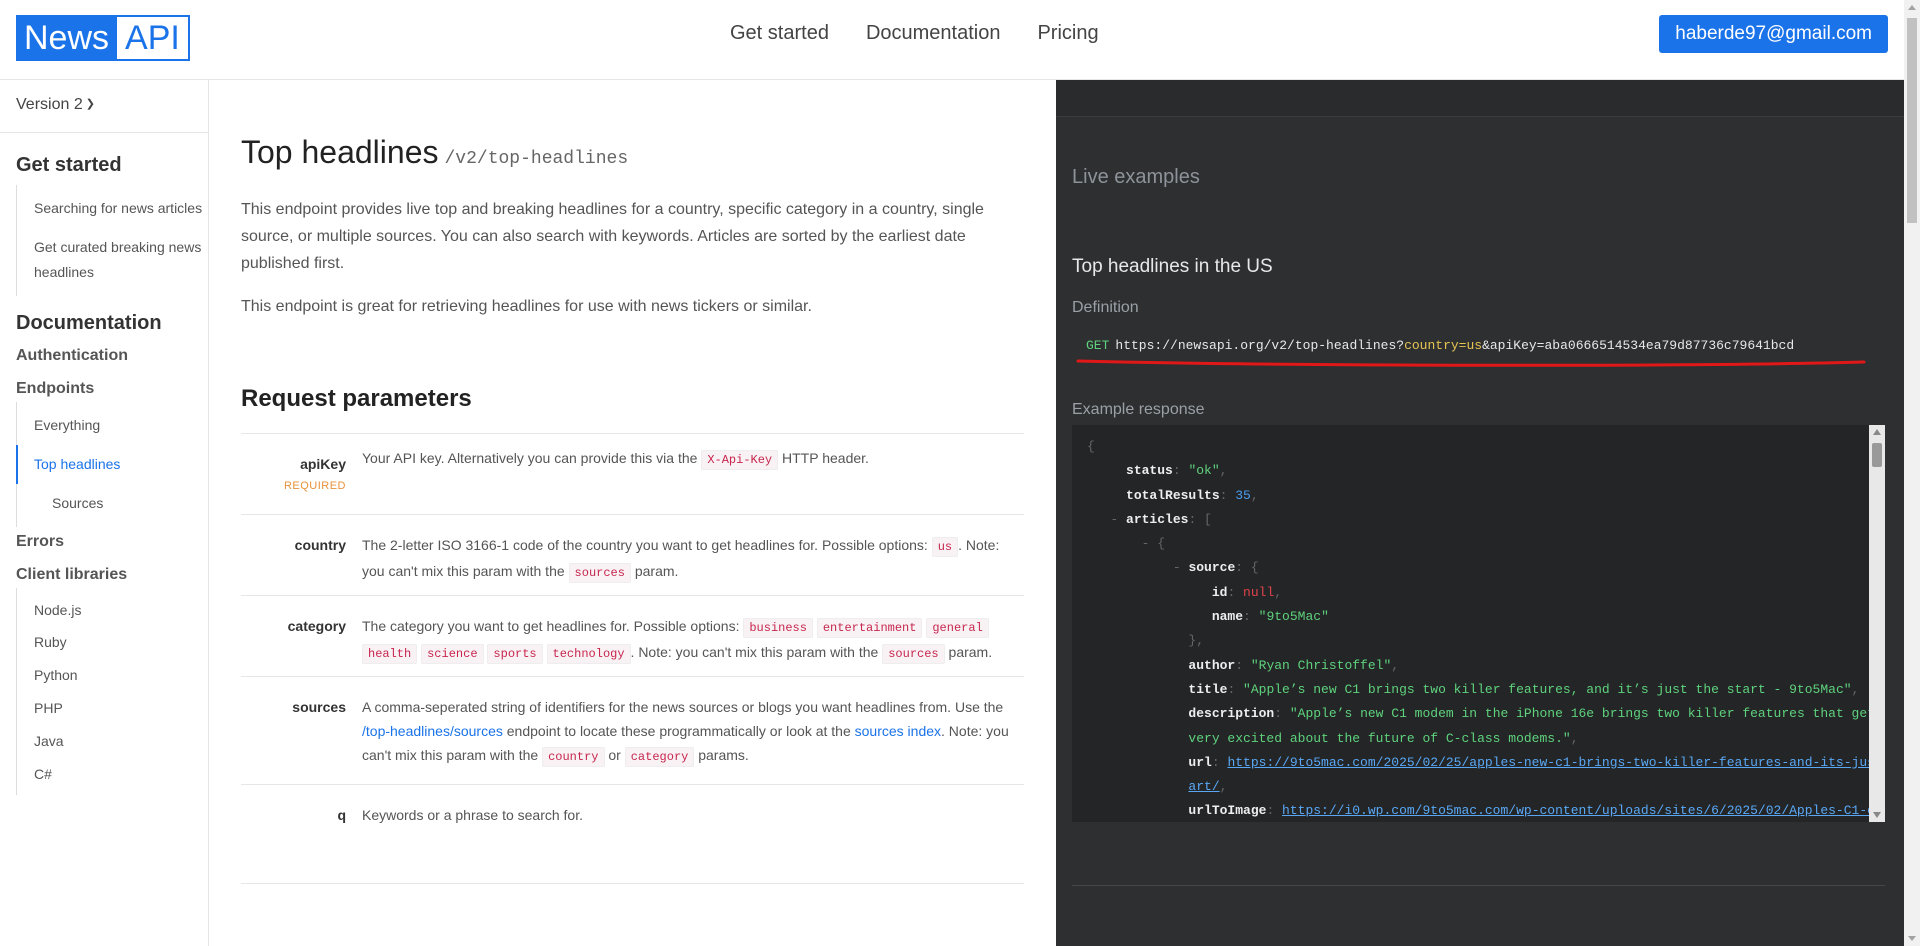 This screenshot has height=946, width=1920. Describe the element at coordinates (1877, 455) in the screenshot. I see `code-box-scroll-thumb` at that location.